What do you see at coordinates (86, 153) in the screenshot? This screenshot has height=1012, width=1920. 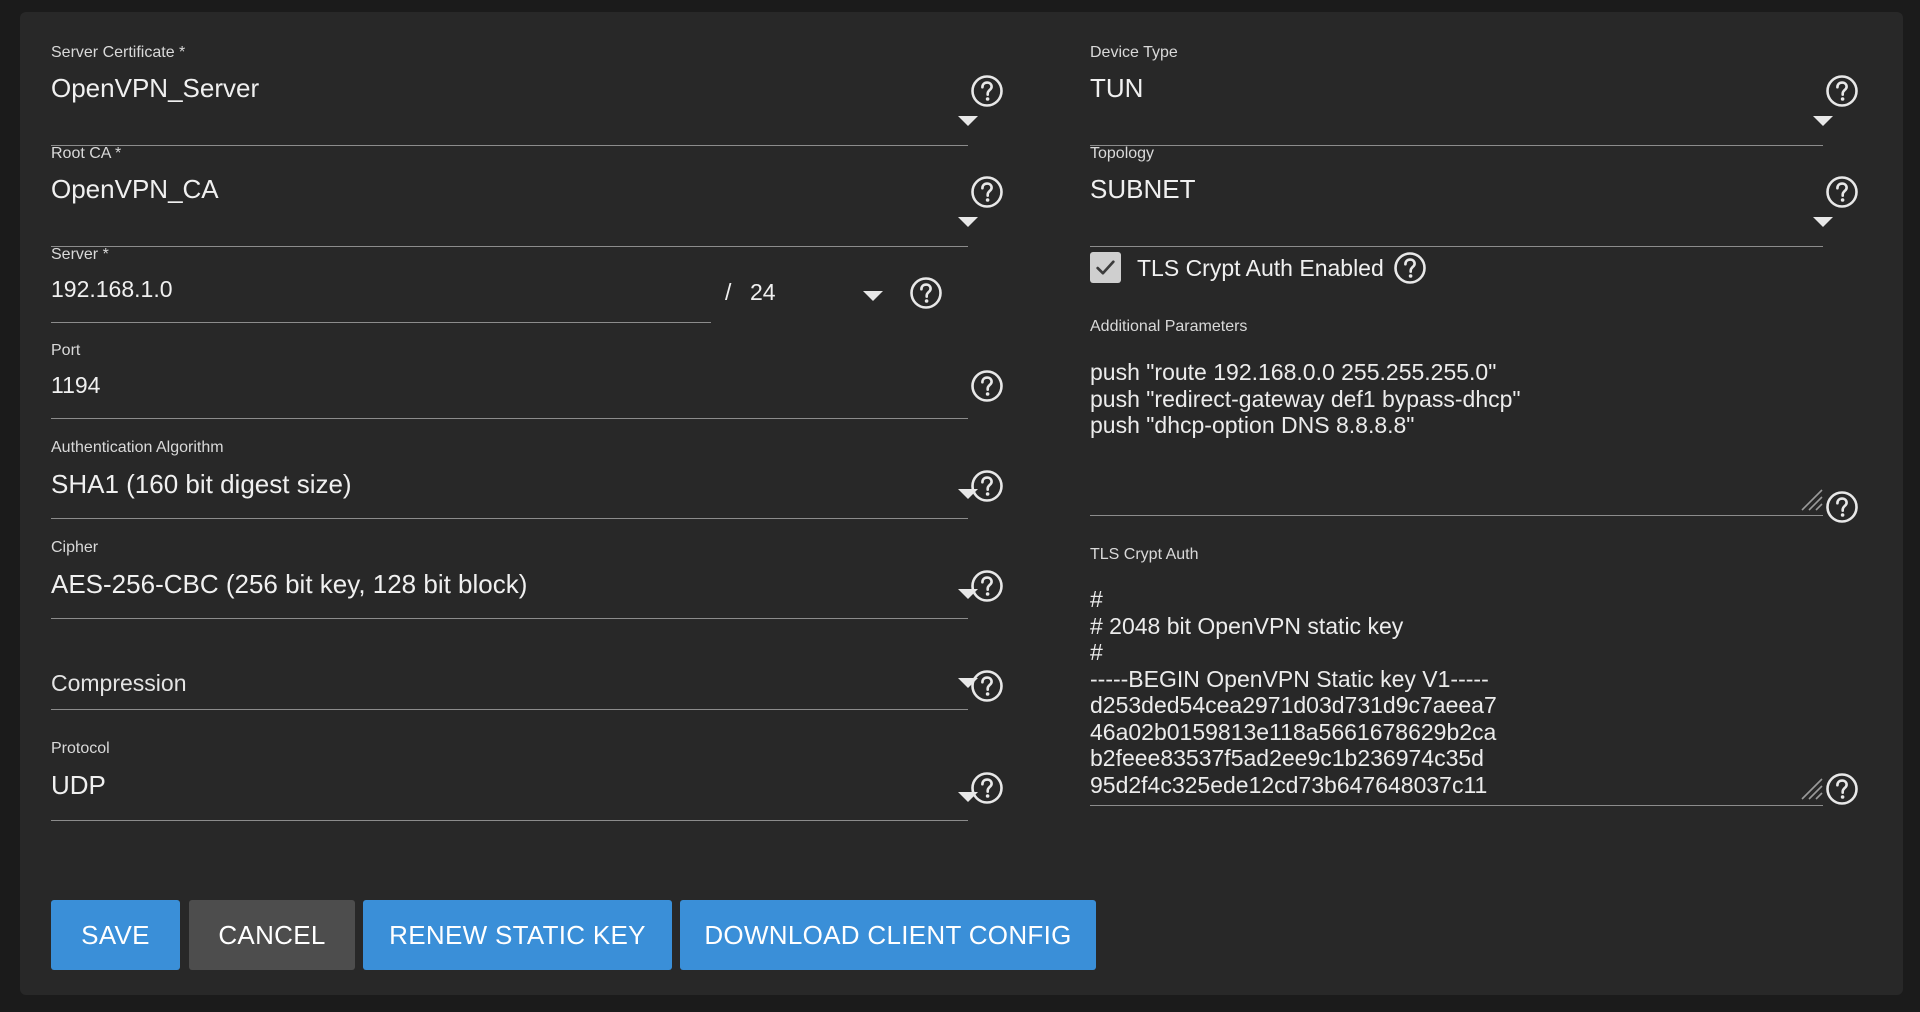 I see `root-ca-label: Root CA *` at bounding box center [86, 153].